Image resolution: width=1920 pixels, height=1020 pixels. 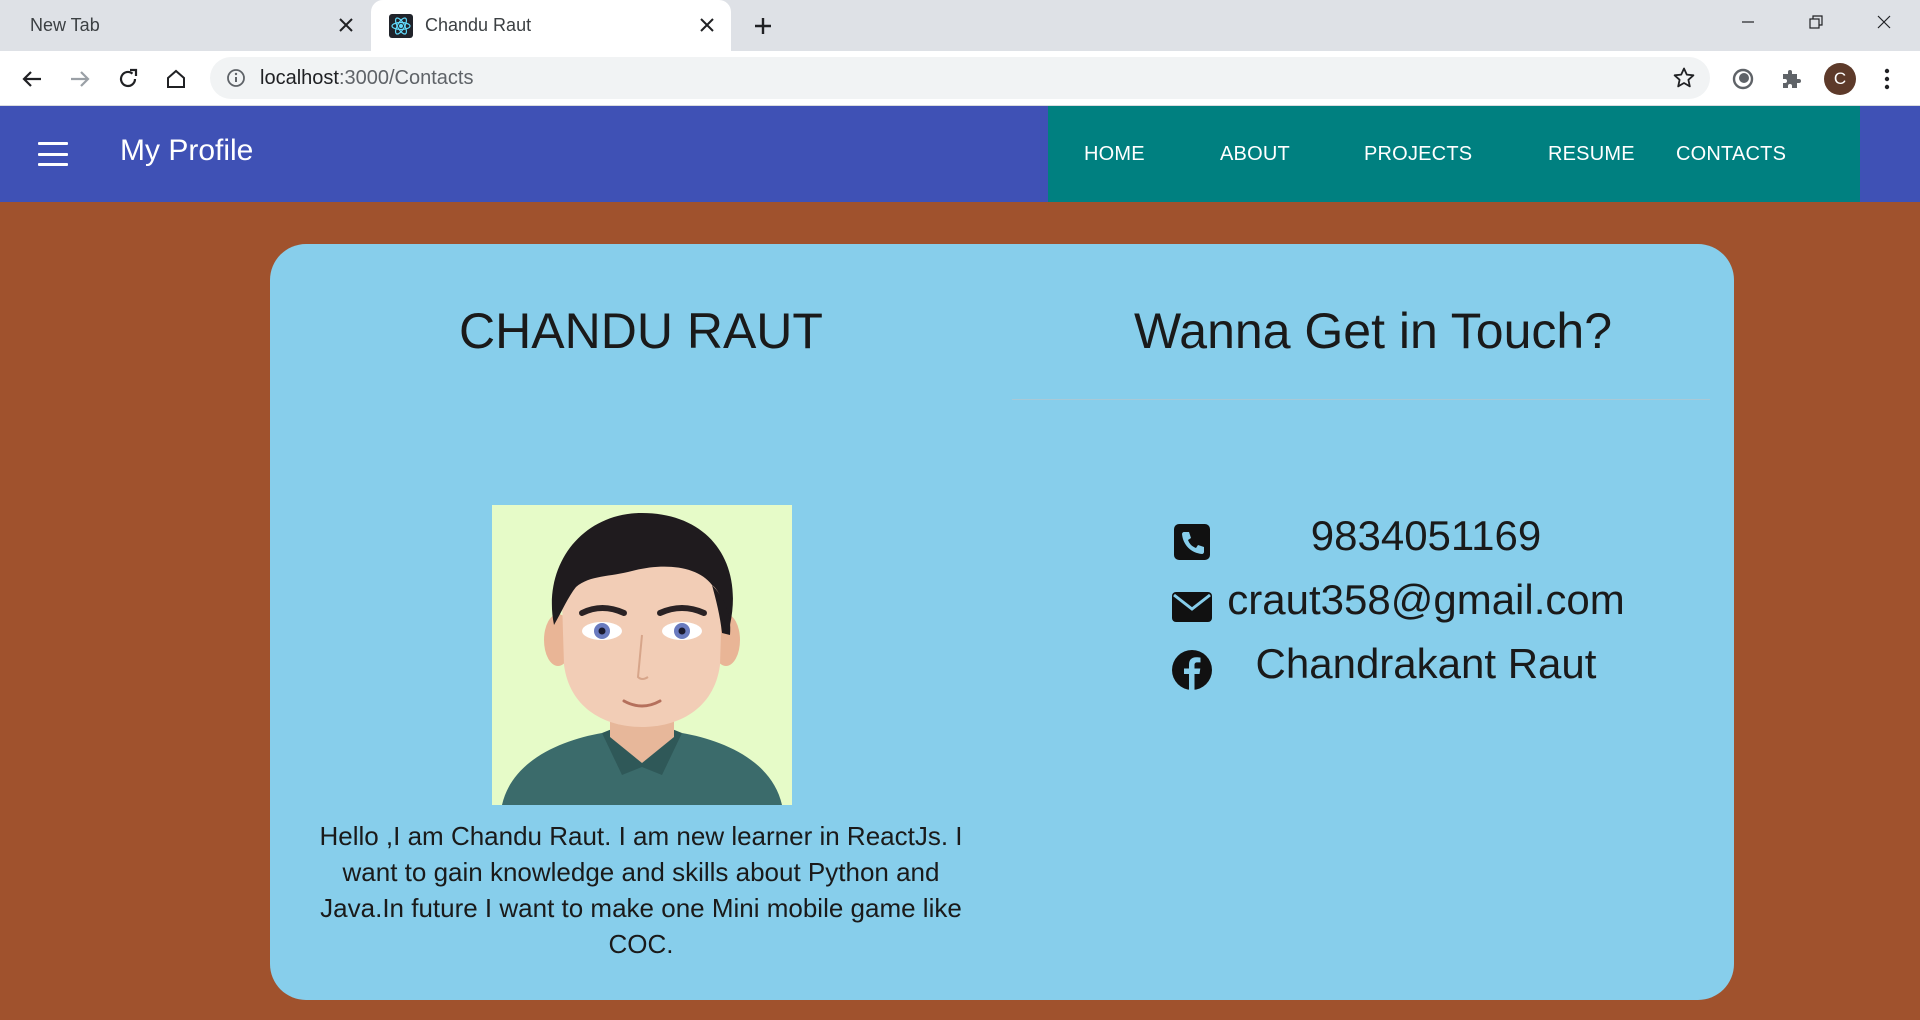 I want to click on url-host: localhost, so click(x=299, y=77).